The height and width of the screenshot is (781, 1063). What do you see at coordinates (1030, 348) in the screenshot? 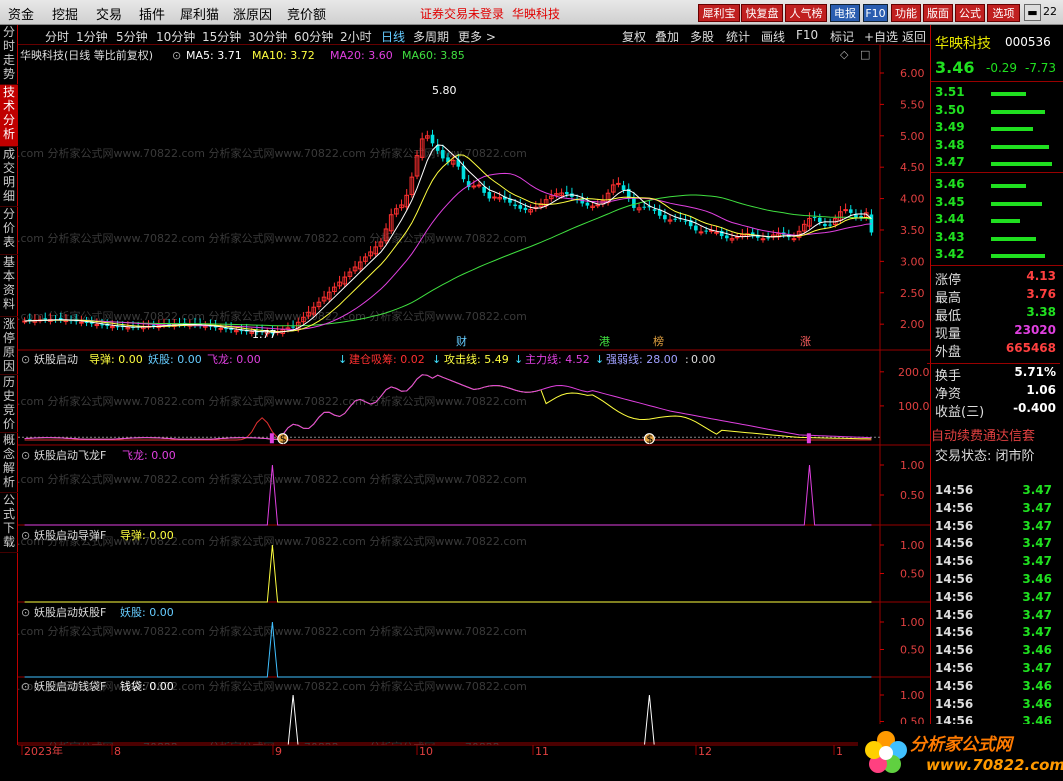
I see `stat-value: 665468` at bounding box center [1030, 348].